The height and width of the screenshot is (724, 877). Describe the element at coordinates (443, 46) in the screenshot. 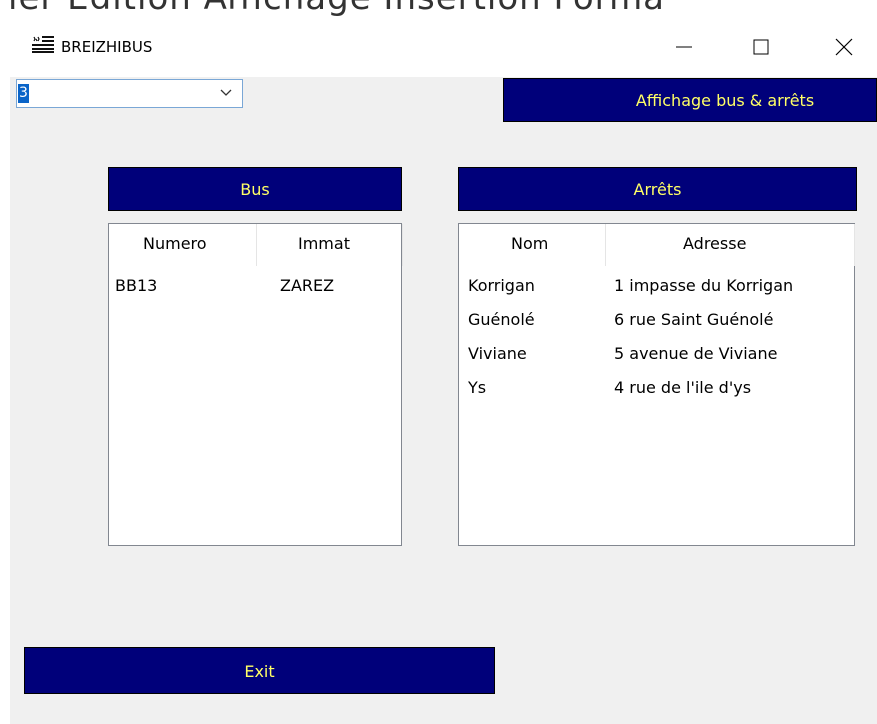

I see `title-bar: BREIZHIBUS` at that location.